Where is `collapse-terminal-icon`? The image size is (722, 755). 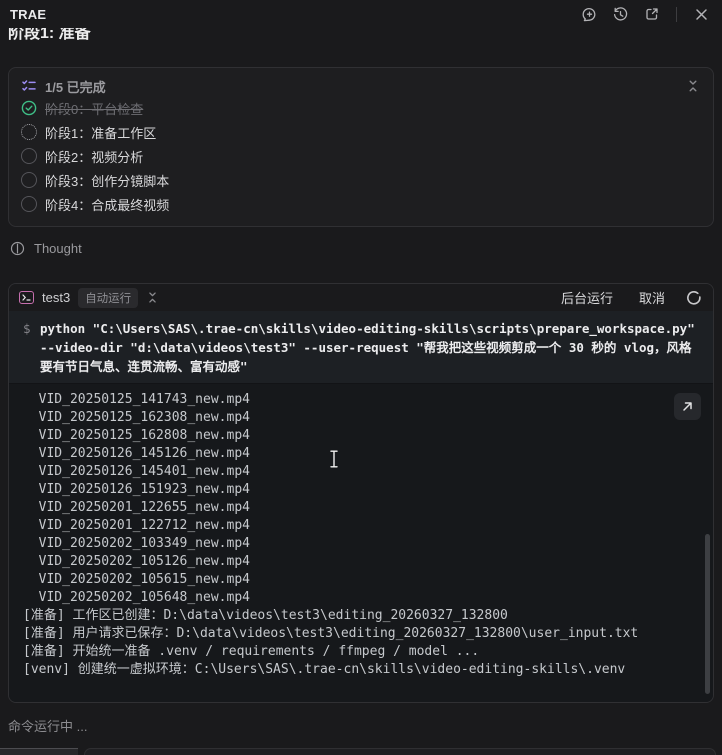 collapse-terminal-icon is located at coordinates (152, 298).